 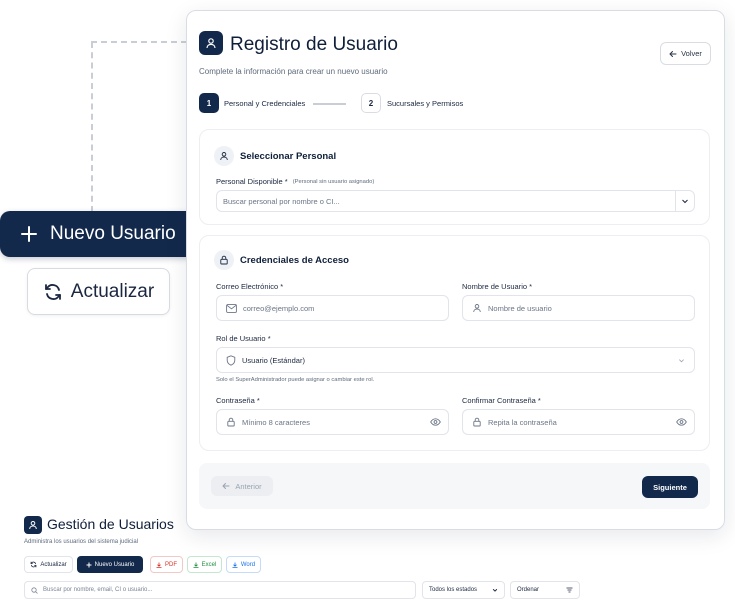 I want to click on sort-select: Ordenar, so click(x=545, y=590).